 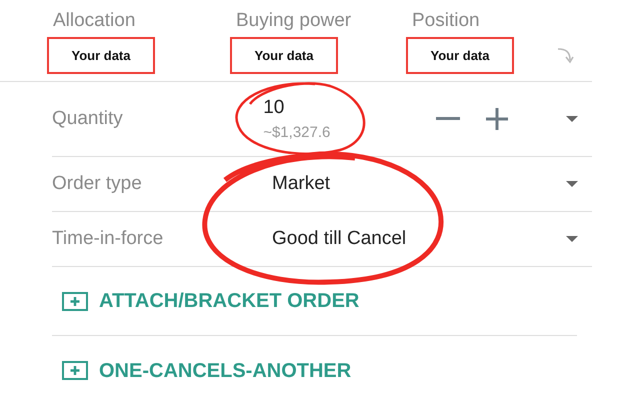 I want to click on plus-icon, so click(x=497, y=119).